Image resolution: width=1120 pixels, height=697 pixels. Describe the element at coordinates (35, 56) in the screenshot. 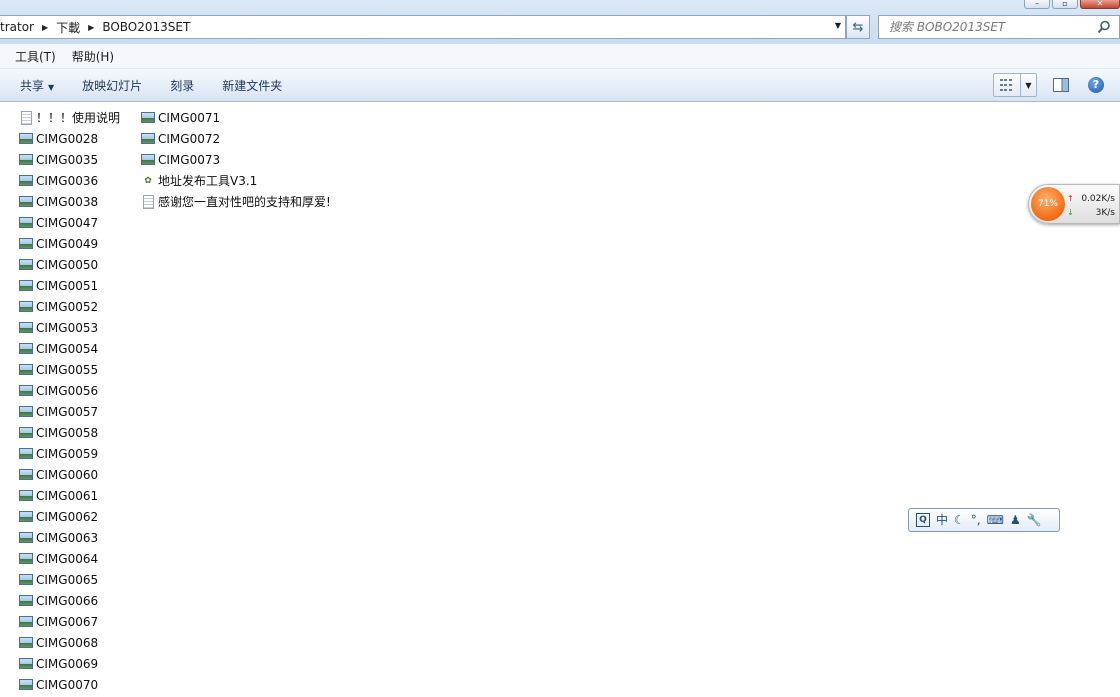

I see `menu-tools: 工具(T)` at that location.